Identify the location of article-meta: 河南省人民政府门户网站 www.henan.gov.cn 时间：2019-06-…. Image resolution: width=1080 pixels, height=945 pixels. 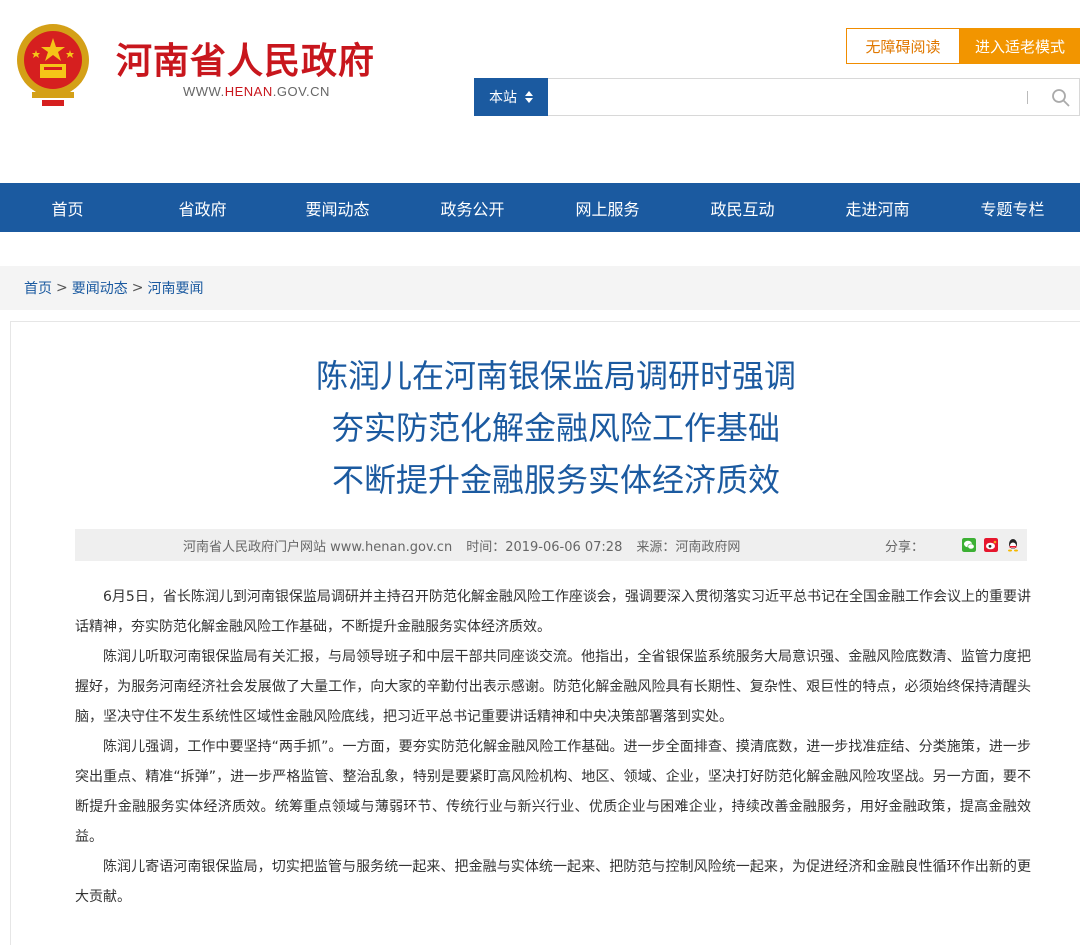
(461, 545).